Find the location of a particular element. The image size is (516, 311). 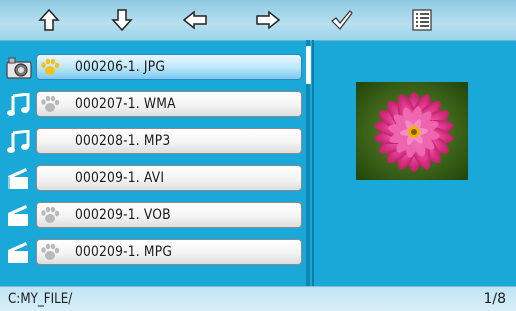

dahlia-flower-image is located at coordinates (412, 131).